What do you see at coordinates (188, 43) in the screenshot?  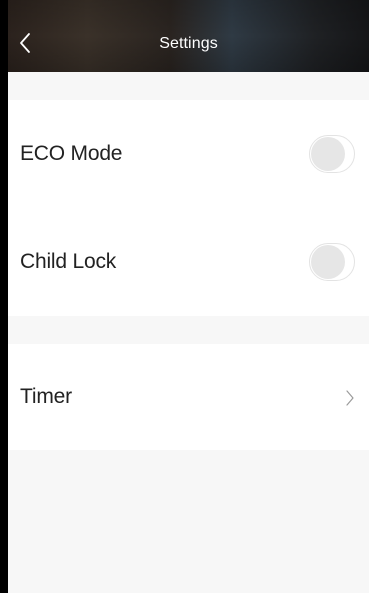 I see `page-title: Settings` at bounding box center [188, 43].